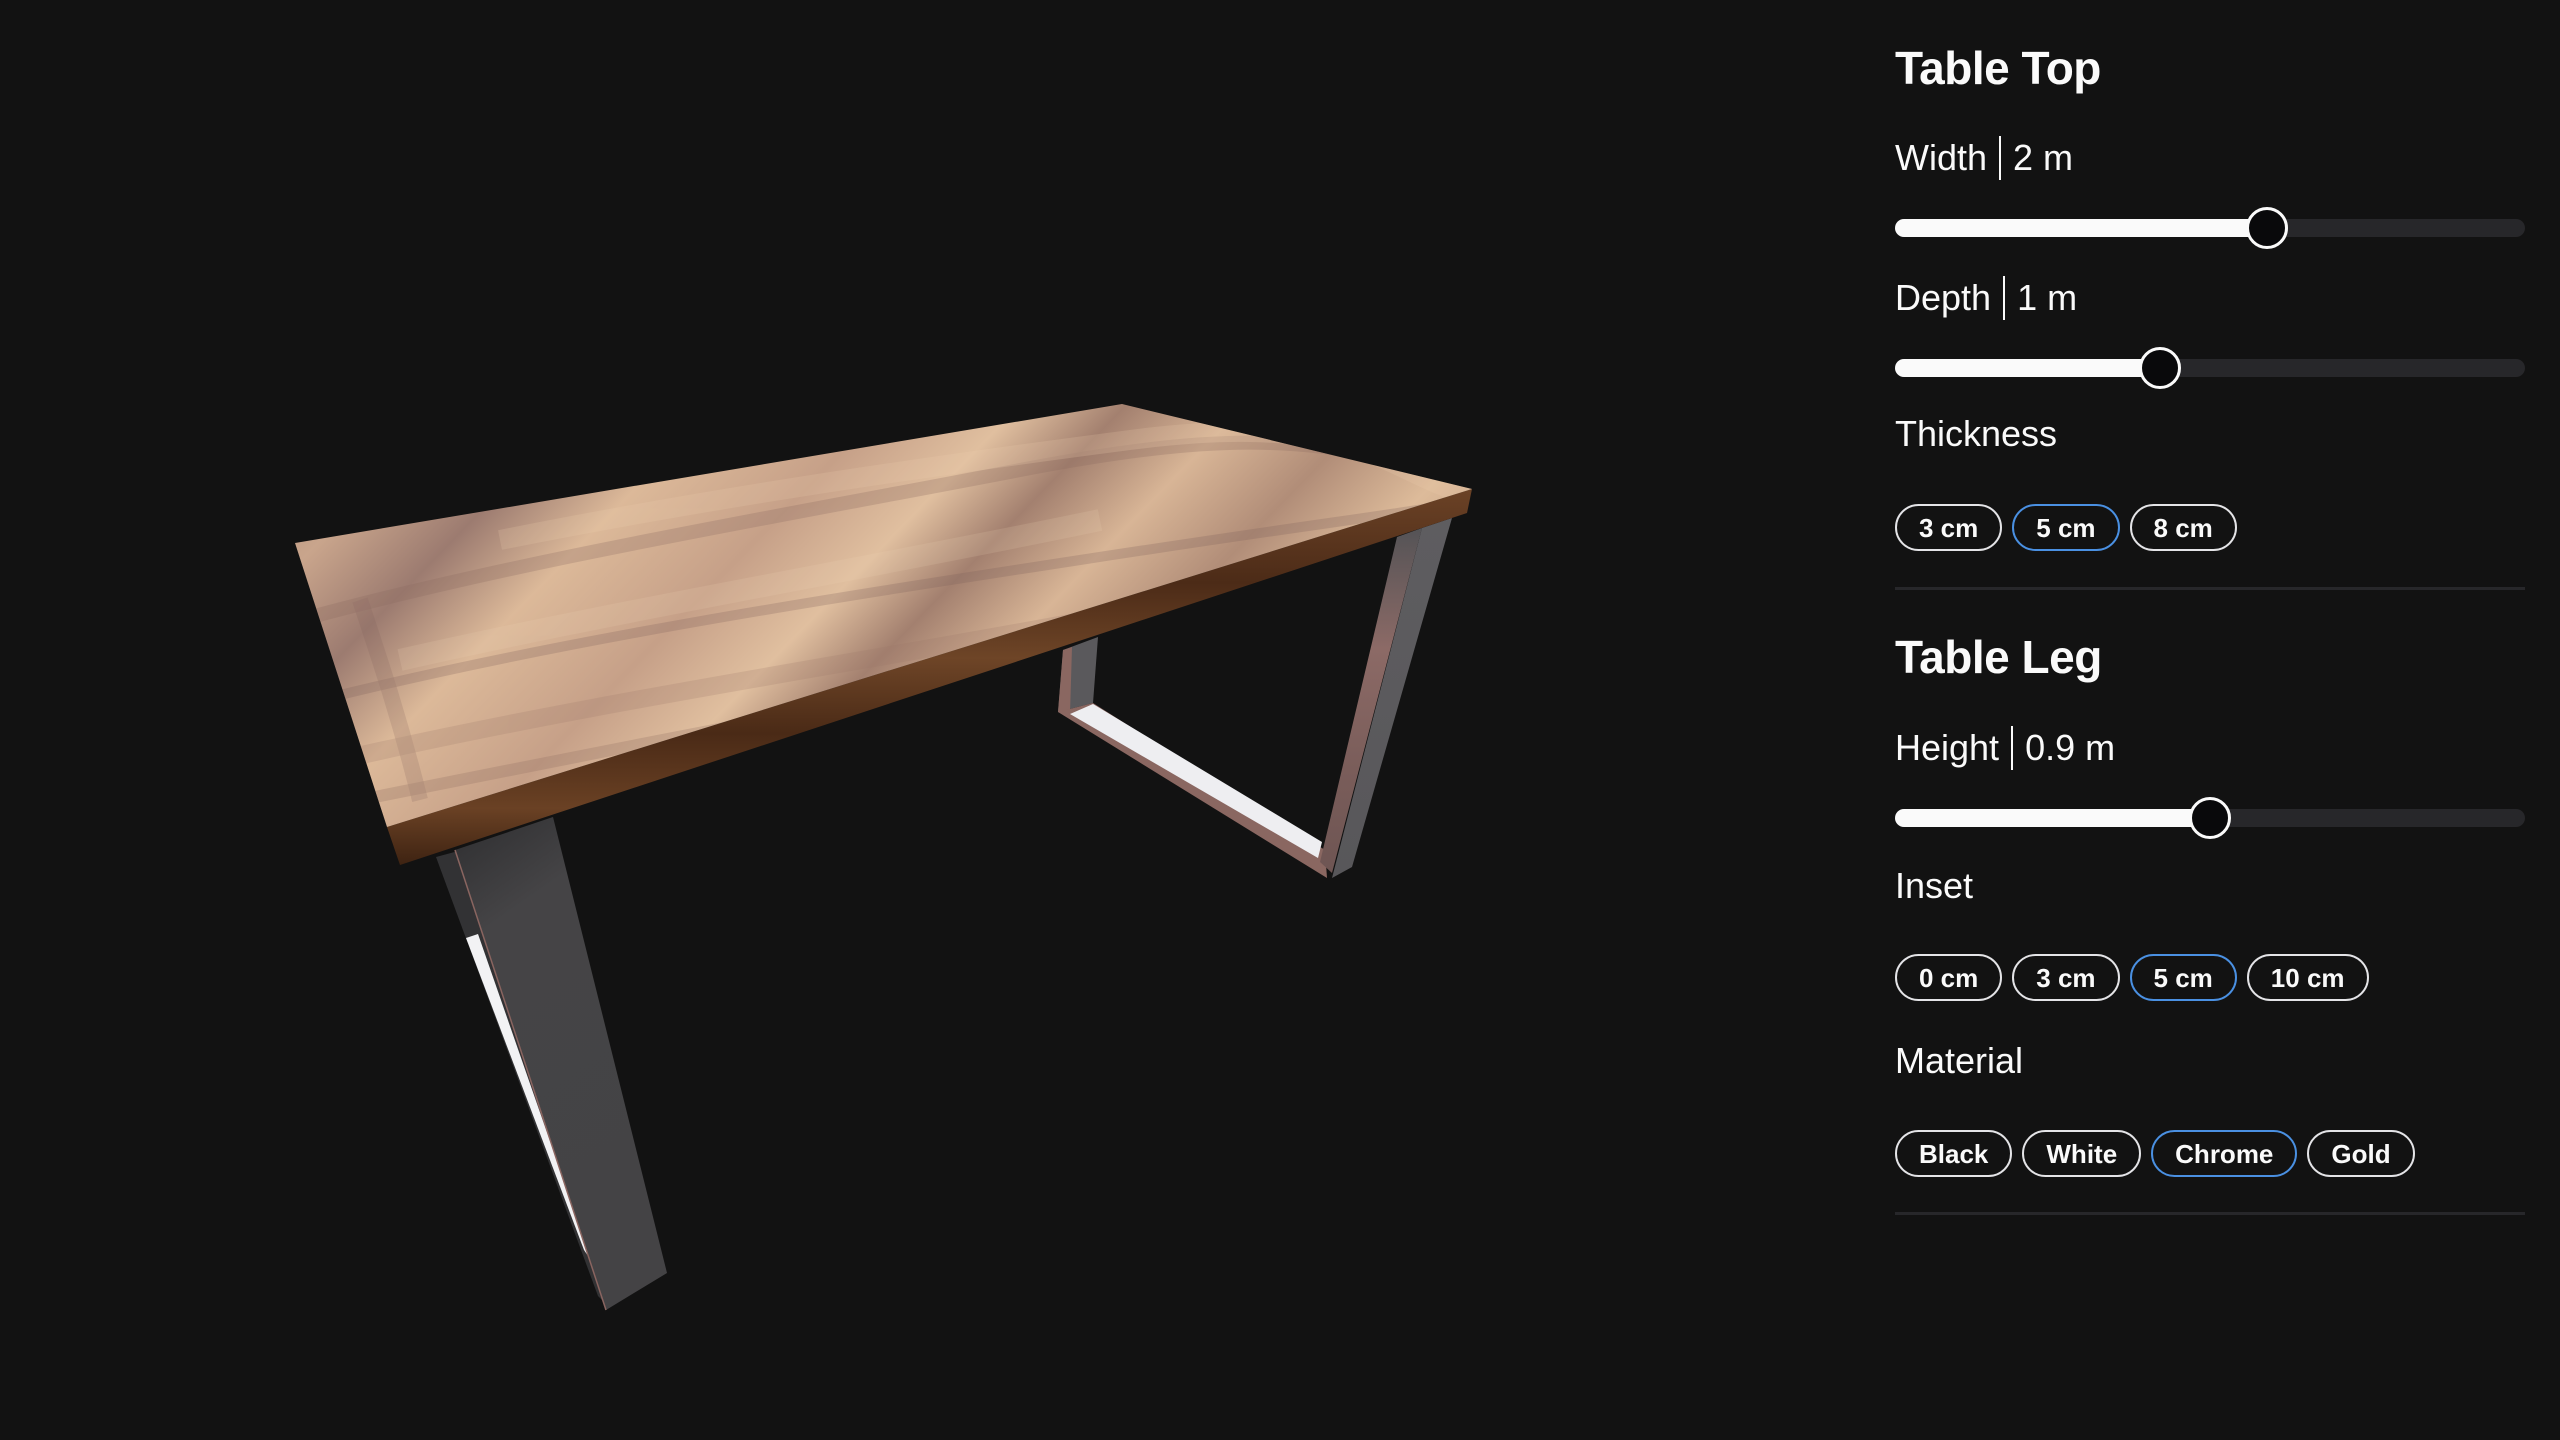 Image resolution: width=2560 pixels, height=1440 pixels. I want to click on inset-options: 0 cm 3 cm 5 cm 10 cm, so click(2132, 977).